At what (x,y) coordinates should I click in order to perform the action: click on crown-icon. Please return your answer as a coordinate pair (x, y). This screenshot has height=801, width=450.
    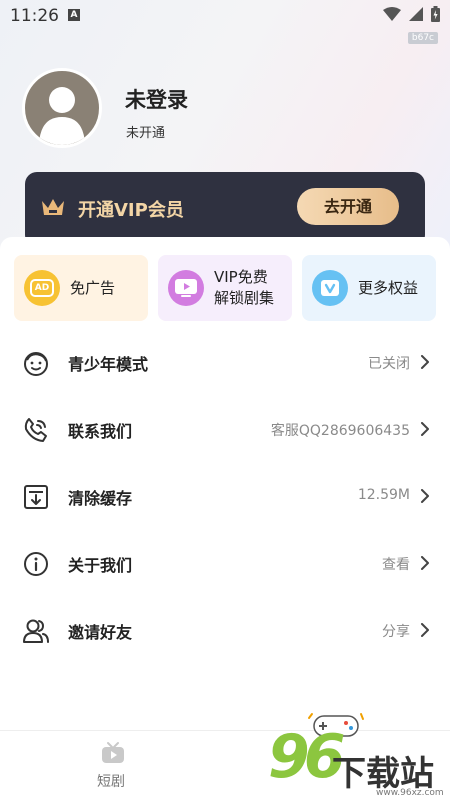
    Looking at the image, I should click on (53, 207).